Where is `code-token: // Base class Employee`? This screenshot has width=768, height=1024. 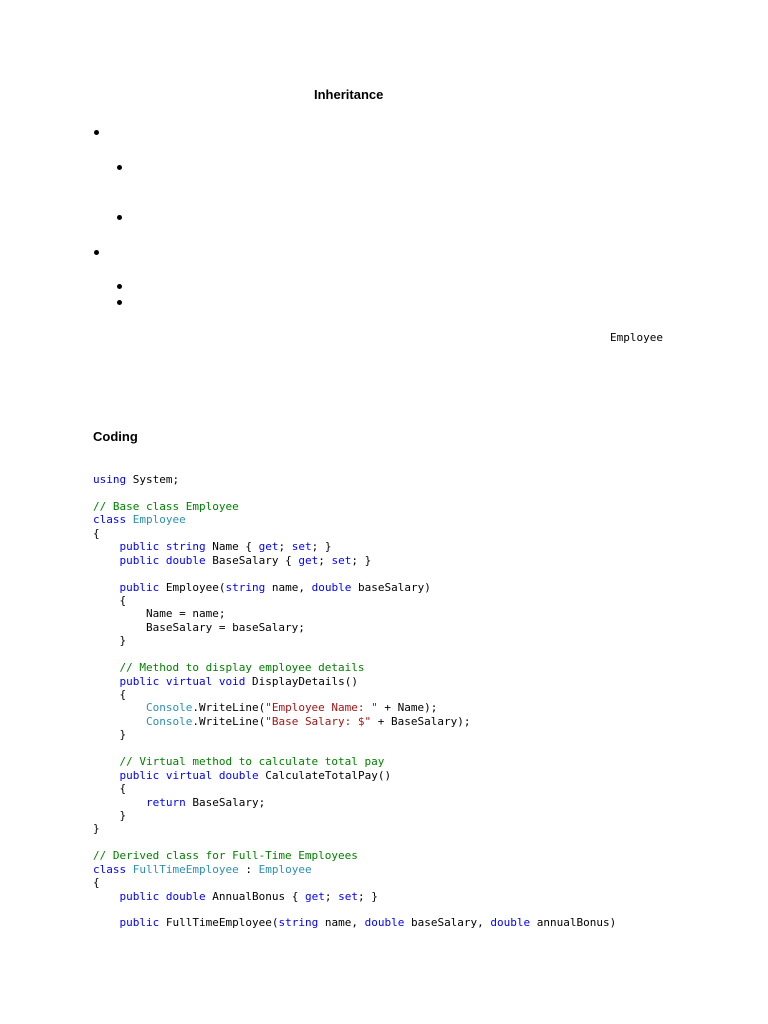
code-token: // Base class Employee is located at coordinates (166, 506).